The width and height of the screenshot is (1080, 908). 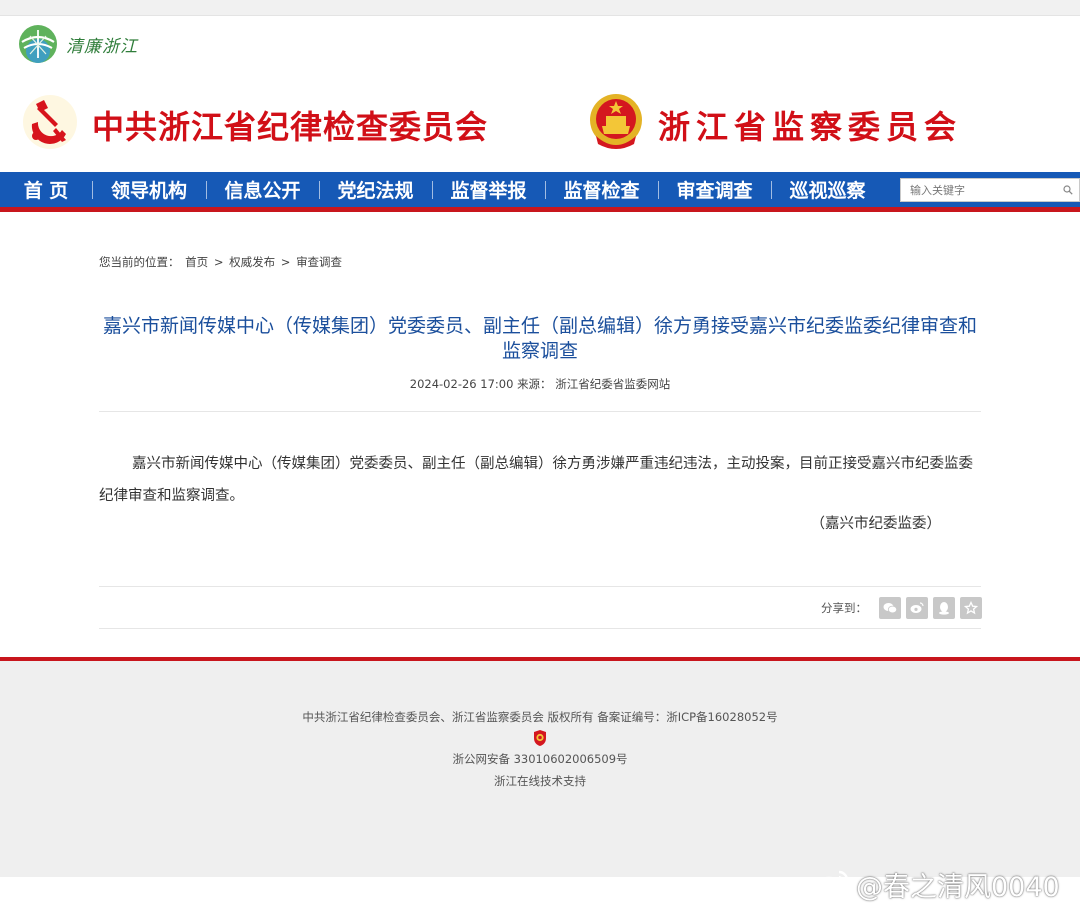 I want to click on share-label: 分享到：, so click(x=844, y=608).